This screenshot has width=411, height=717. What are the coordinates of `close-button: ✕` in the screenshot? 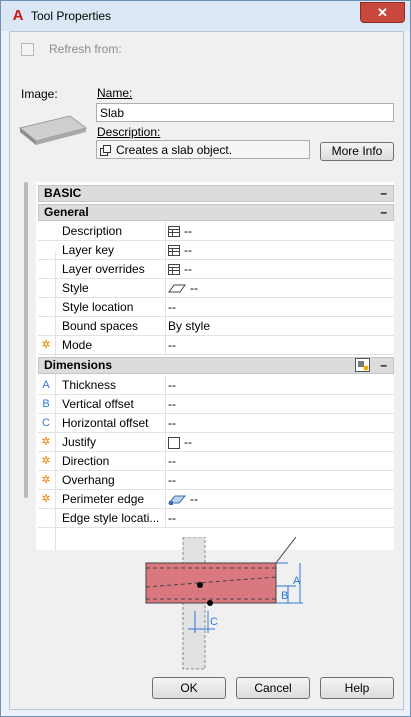 It's located at (382, 12).